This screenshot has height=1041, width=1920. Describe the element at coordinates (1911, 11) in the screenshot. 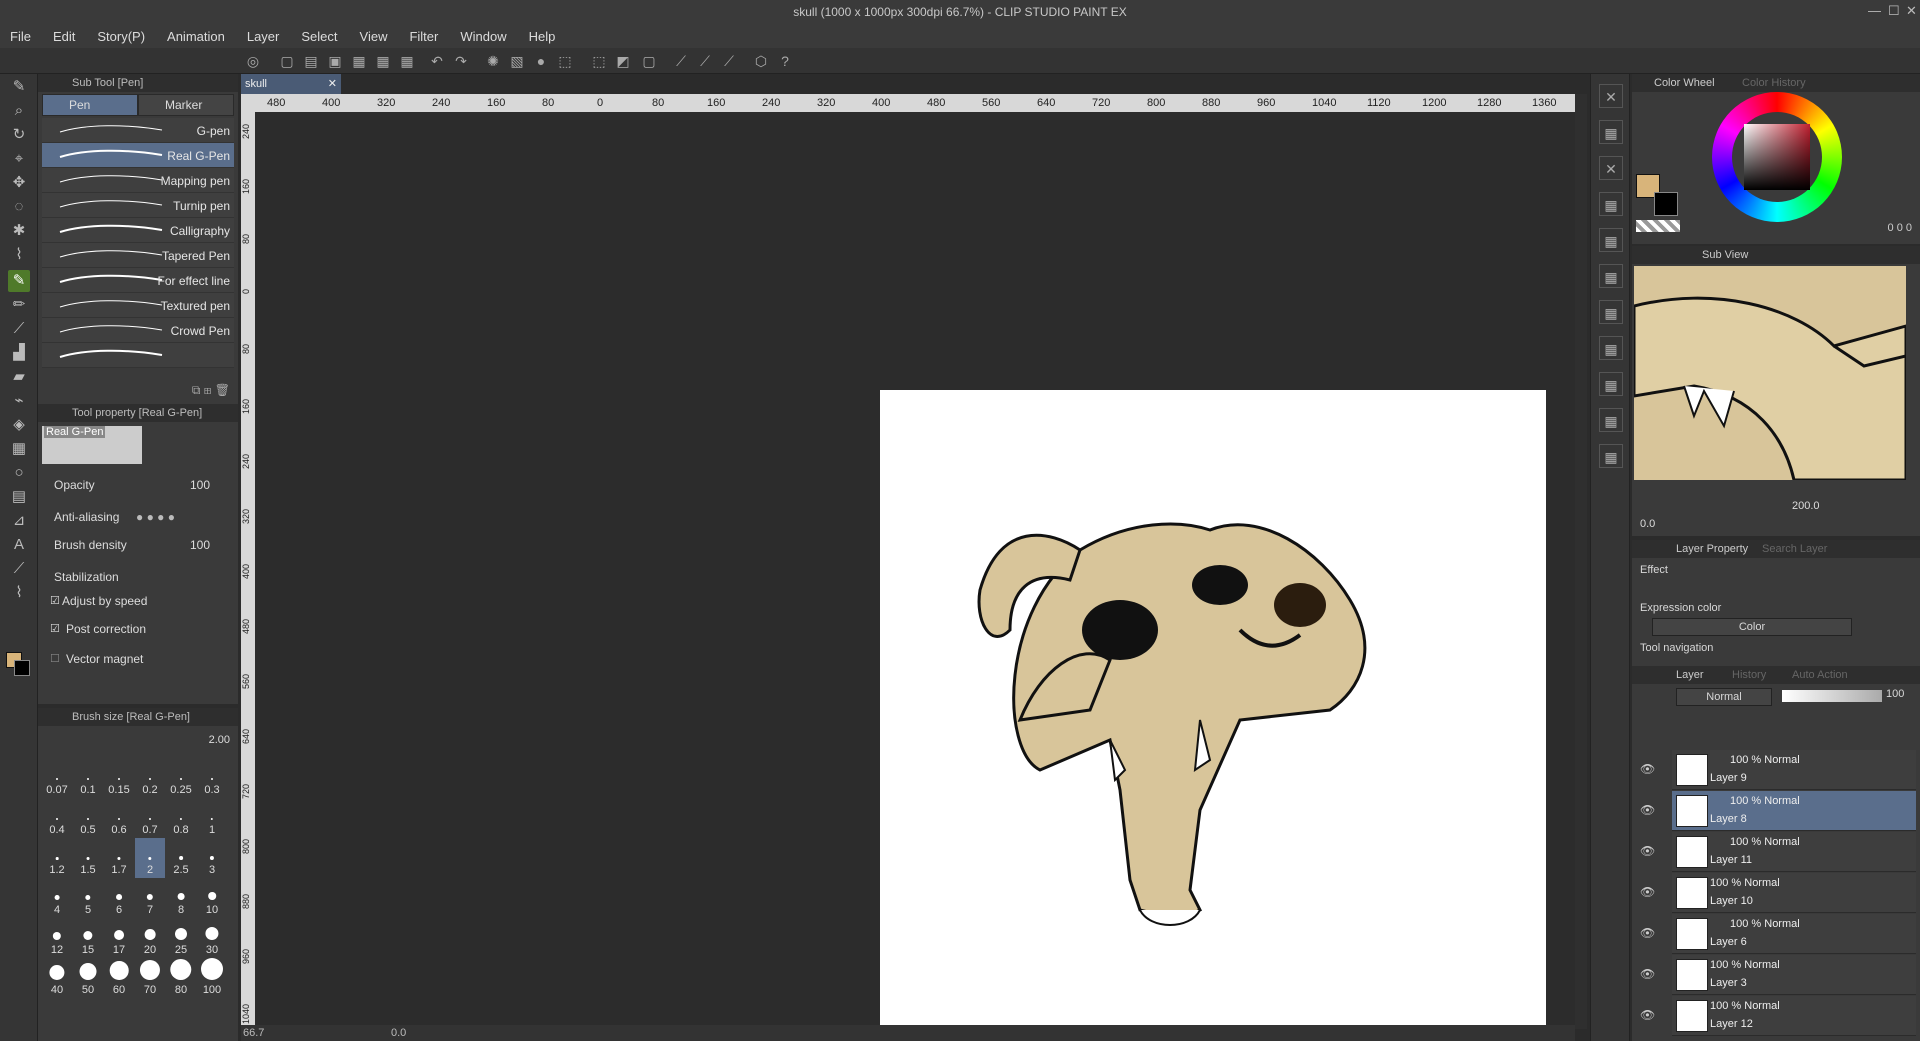

I see `close-icon: ✕` at that location.